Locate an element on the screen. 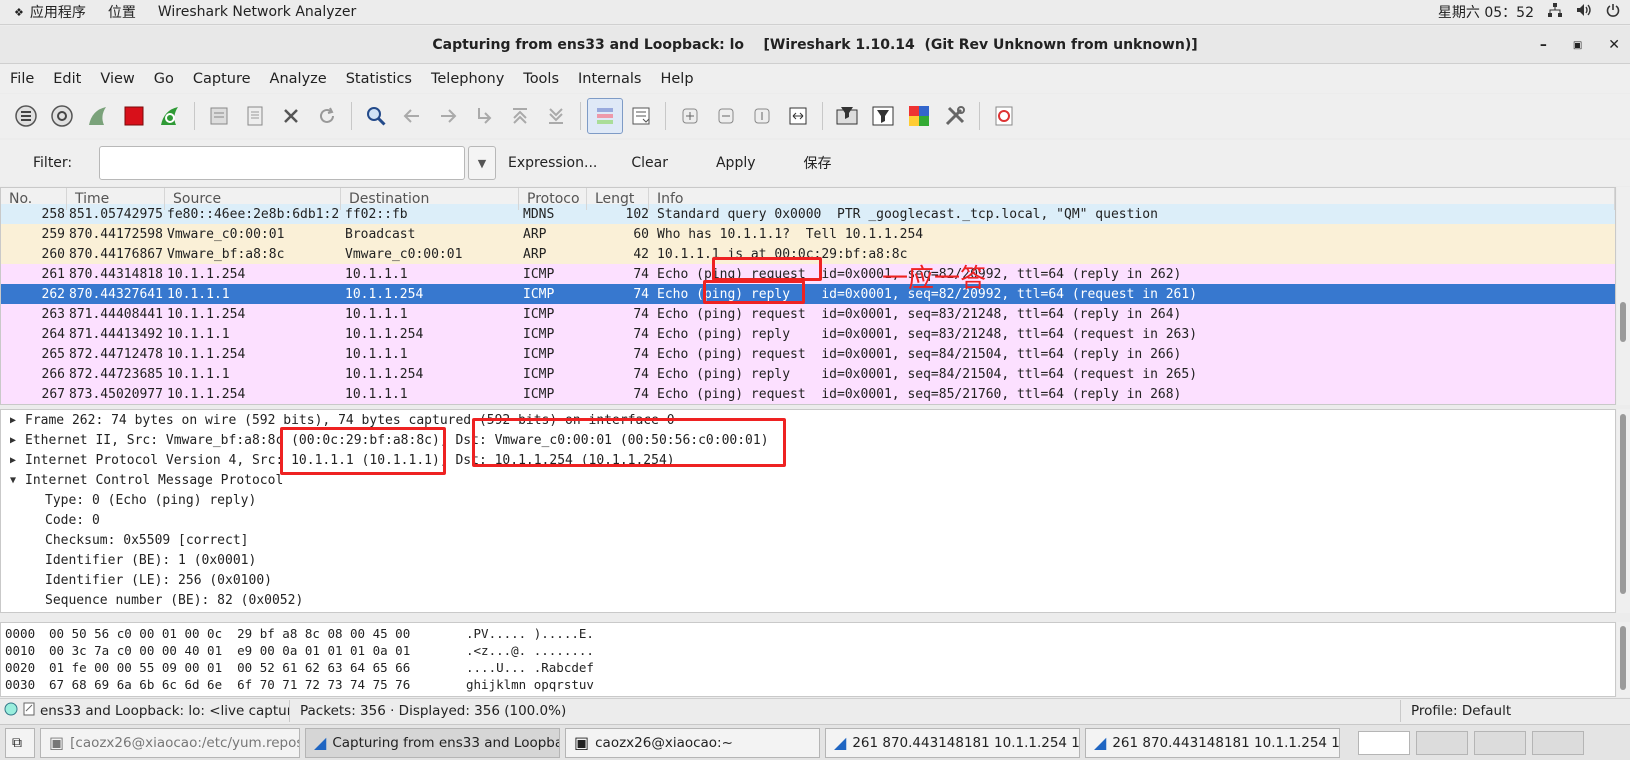 The height and width of the screenshot is (760, 1630). menu-help: Help is located at coordinates (676, 79).